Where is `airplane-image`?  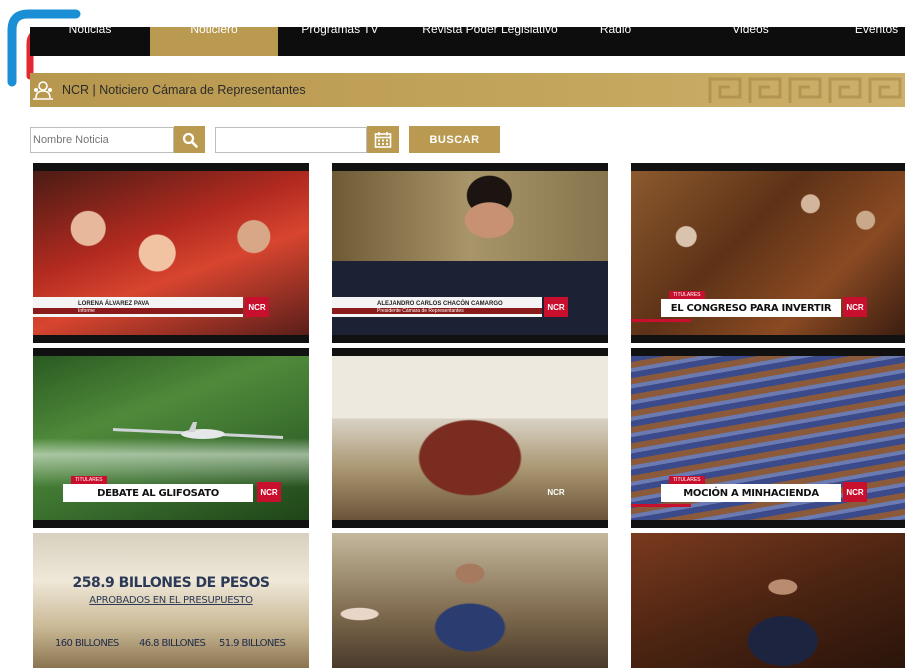 airplane-image is located at coordinates (198, 430).